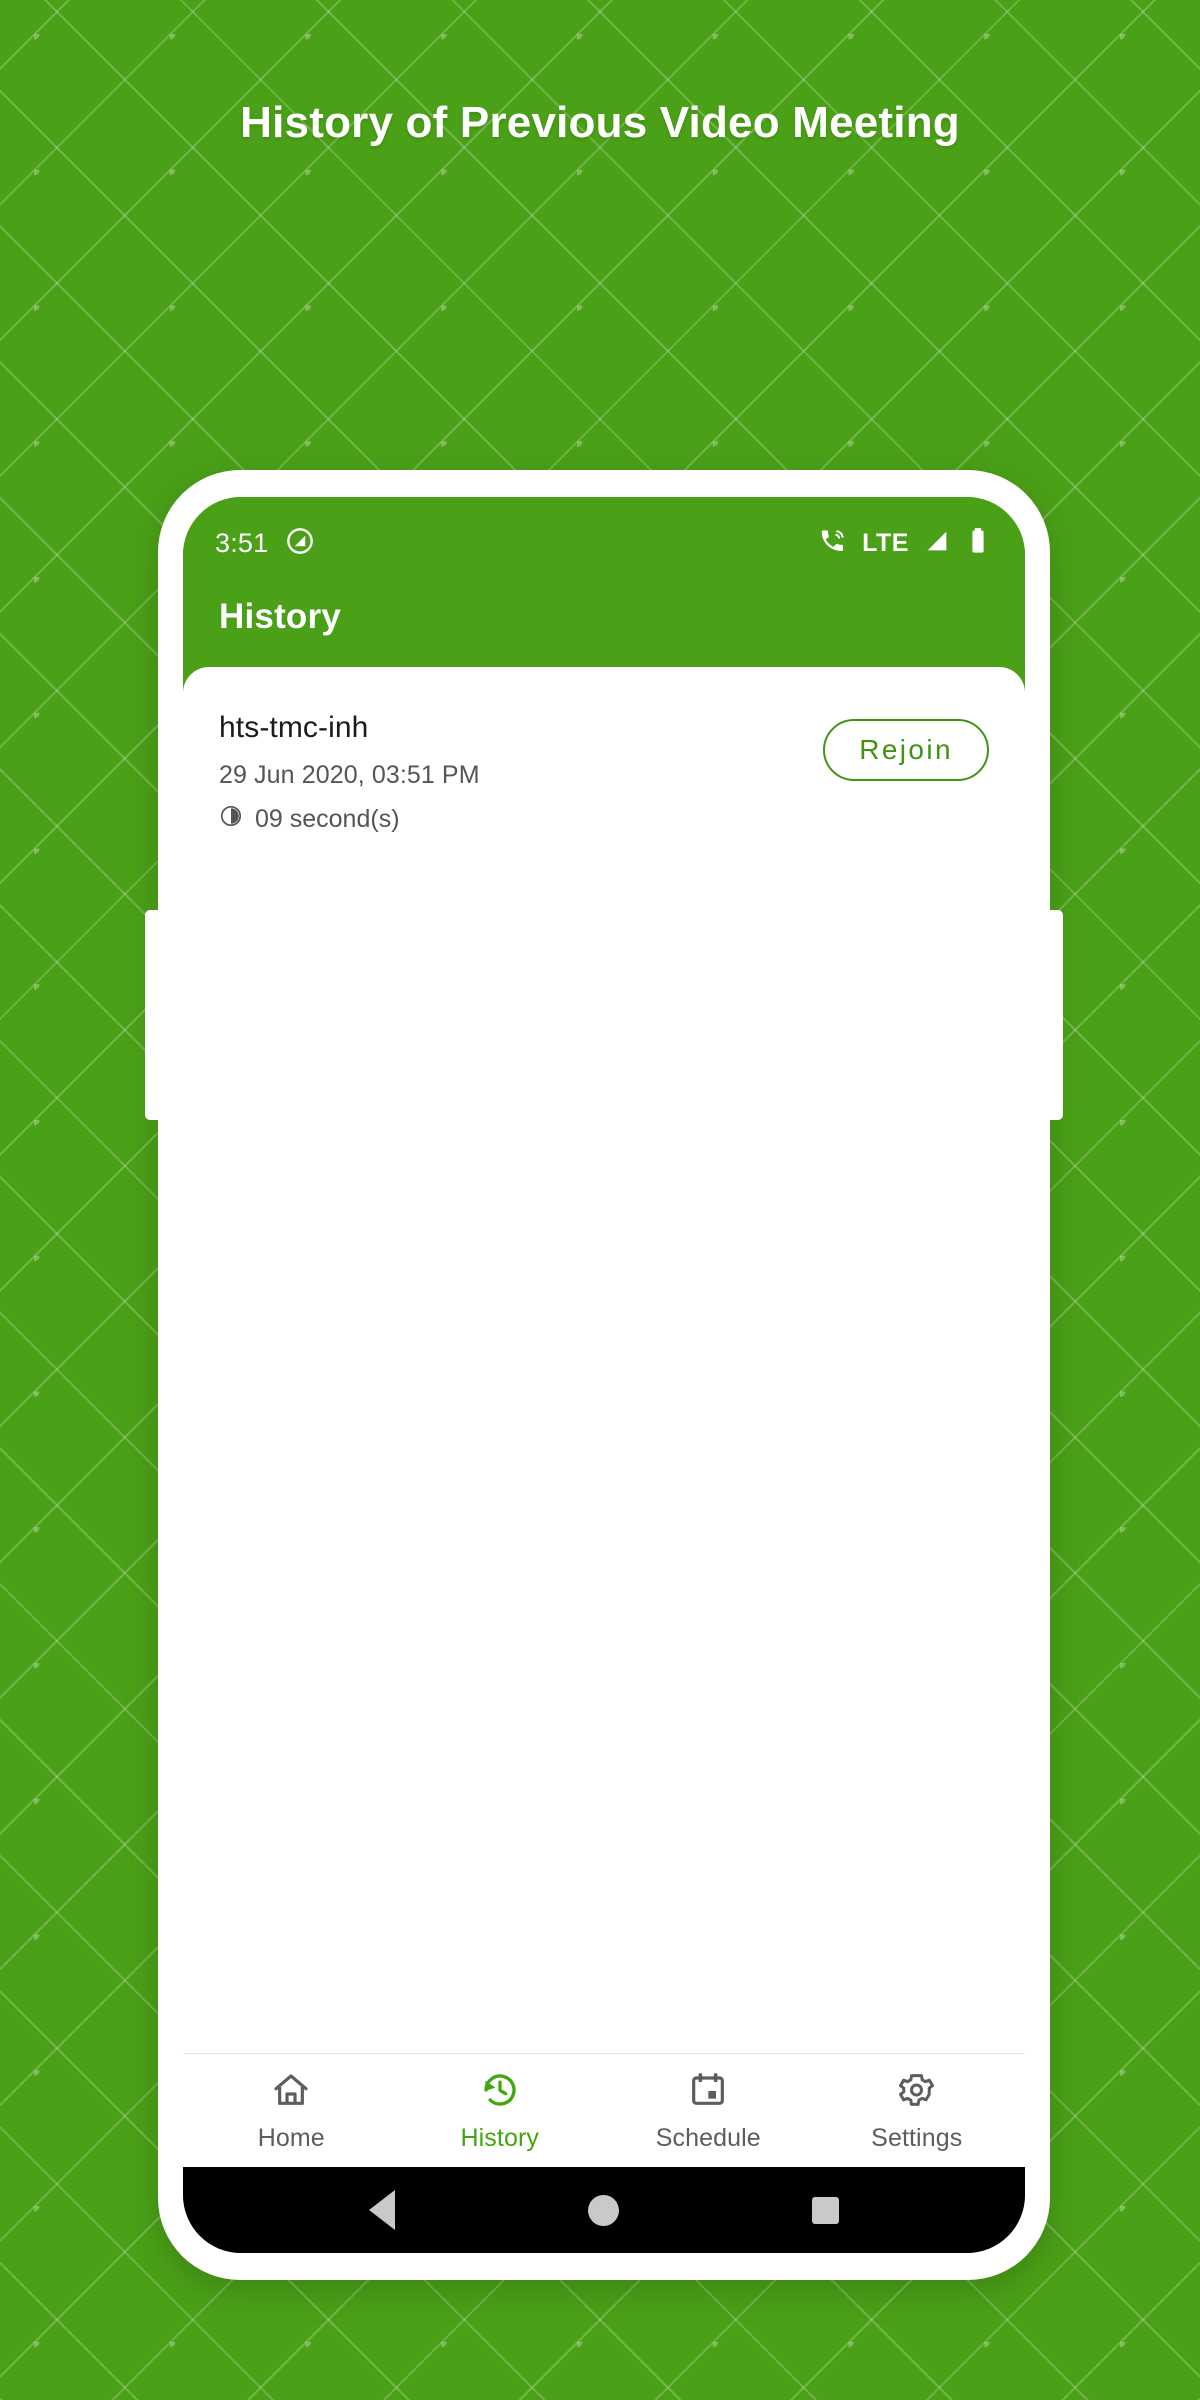  Describe the element at coordinates (978, 543) in the screenshot. I see `battery-icon` at that location.